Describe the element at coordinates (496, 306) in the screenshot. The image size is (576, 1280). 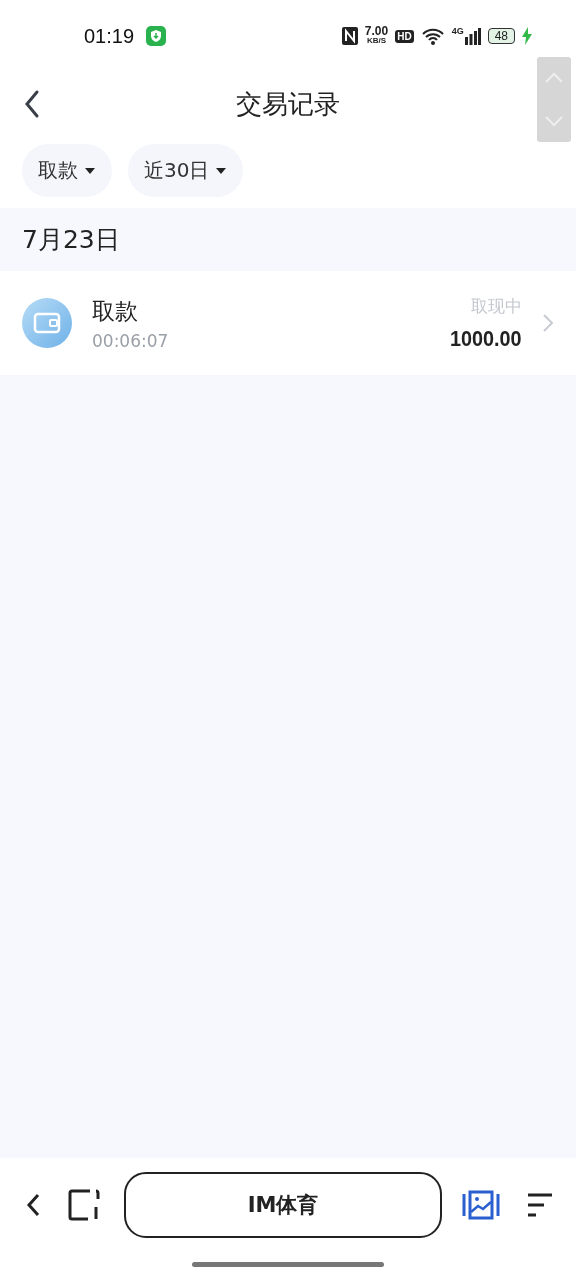
I see `transaction-status: 取现中` at that location.